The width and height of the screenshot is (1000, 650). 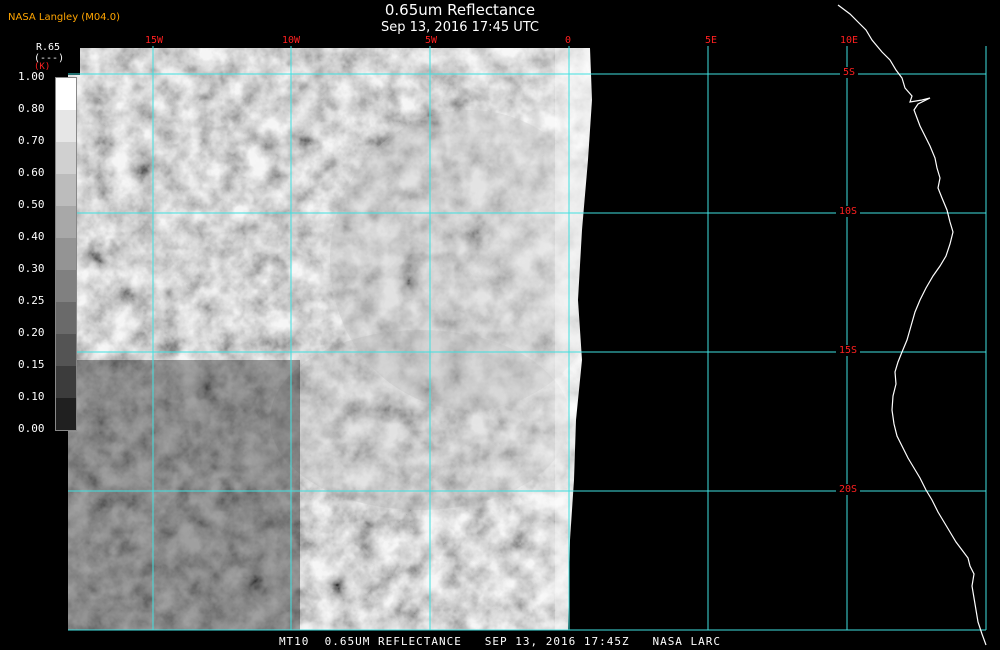 I want to click on timestamp: Sep 13, 2016 17:45 UTC, so click(x=460, y=27).